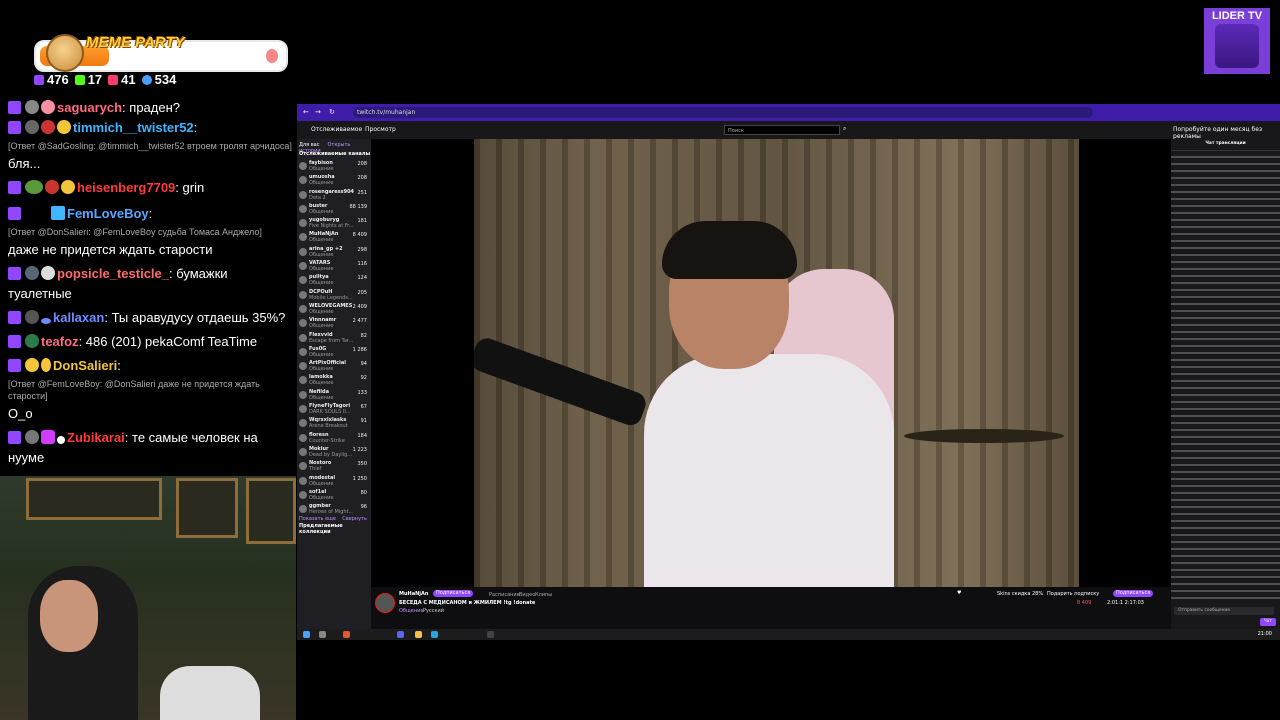 The width and height of the screenshot is (1280, 720). Describe the element at coordinates (400, 634) in the screenshot. I see `discord-icon` at that location.